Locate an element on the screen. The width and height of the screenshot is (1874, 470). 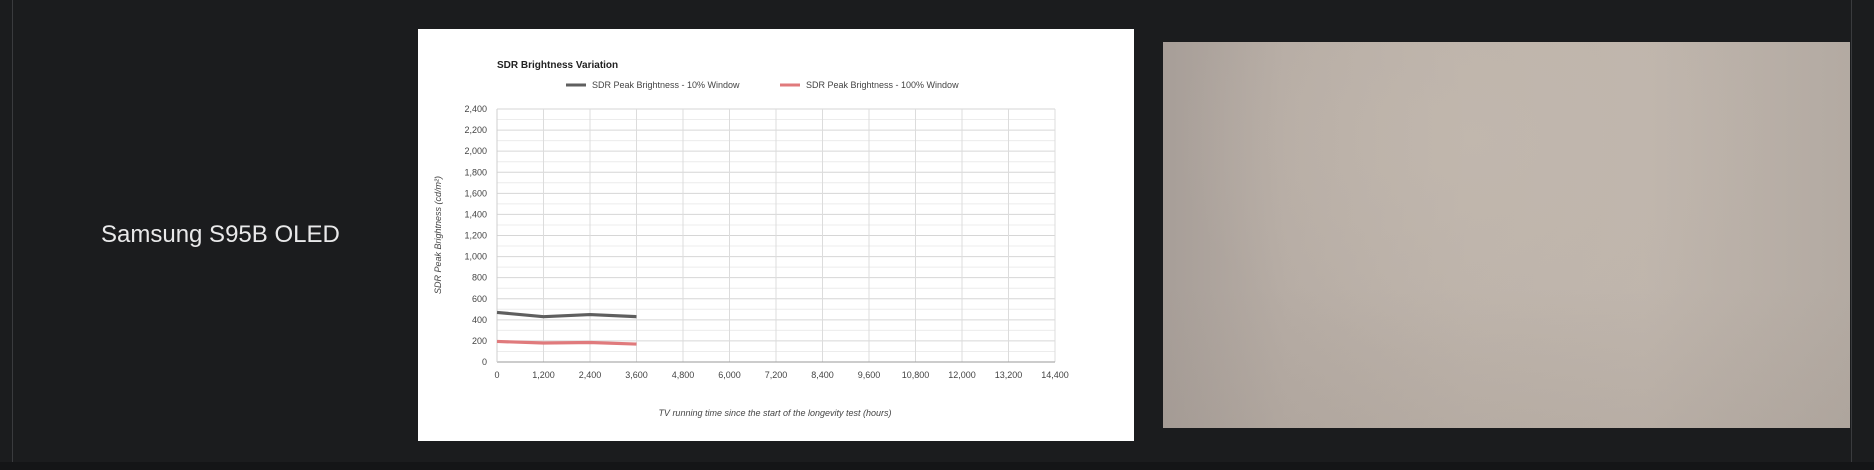
x-tick-label: 14,400 is located at coordinates (1055, 375).